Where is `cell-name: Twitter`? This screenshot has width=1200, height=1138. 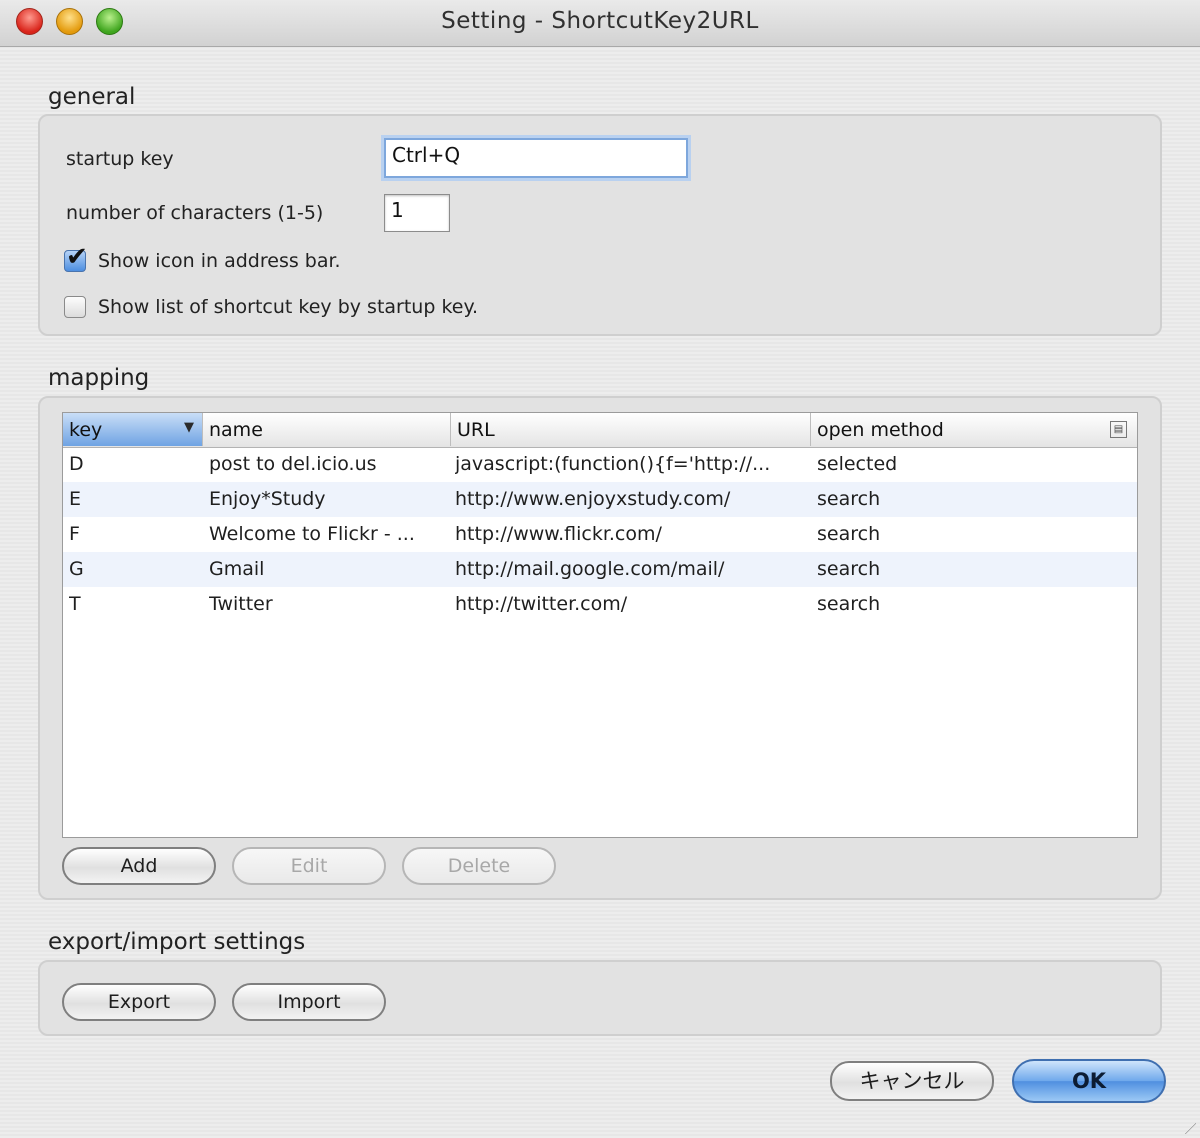 cell-name: Twitter is located at coordinates (241, 604).